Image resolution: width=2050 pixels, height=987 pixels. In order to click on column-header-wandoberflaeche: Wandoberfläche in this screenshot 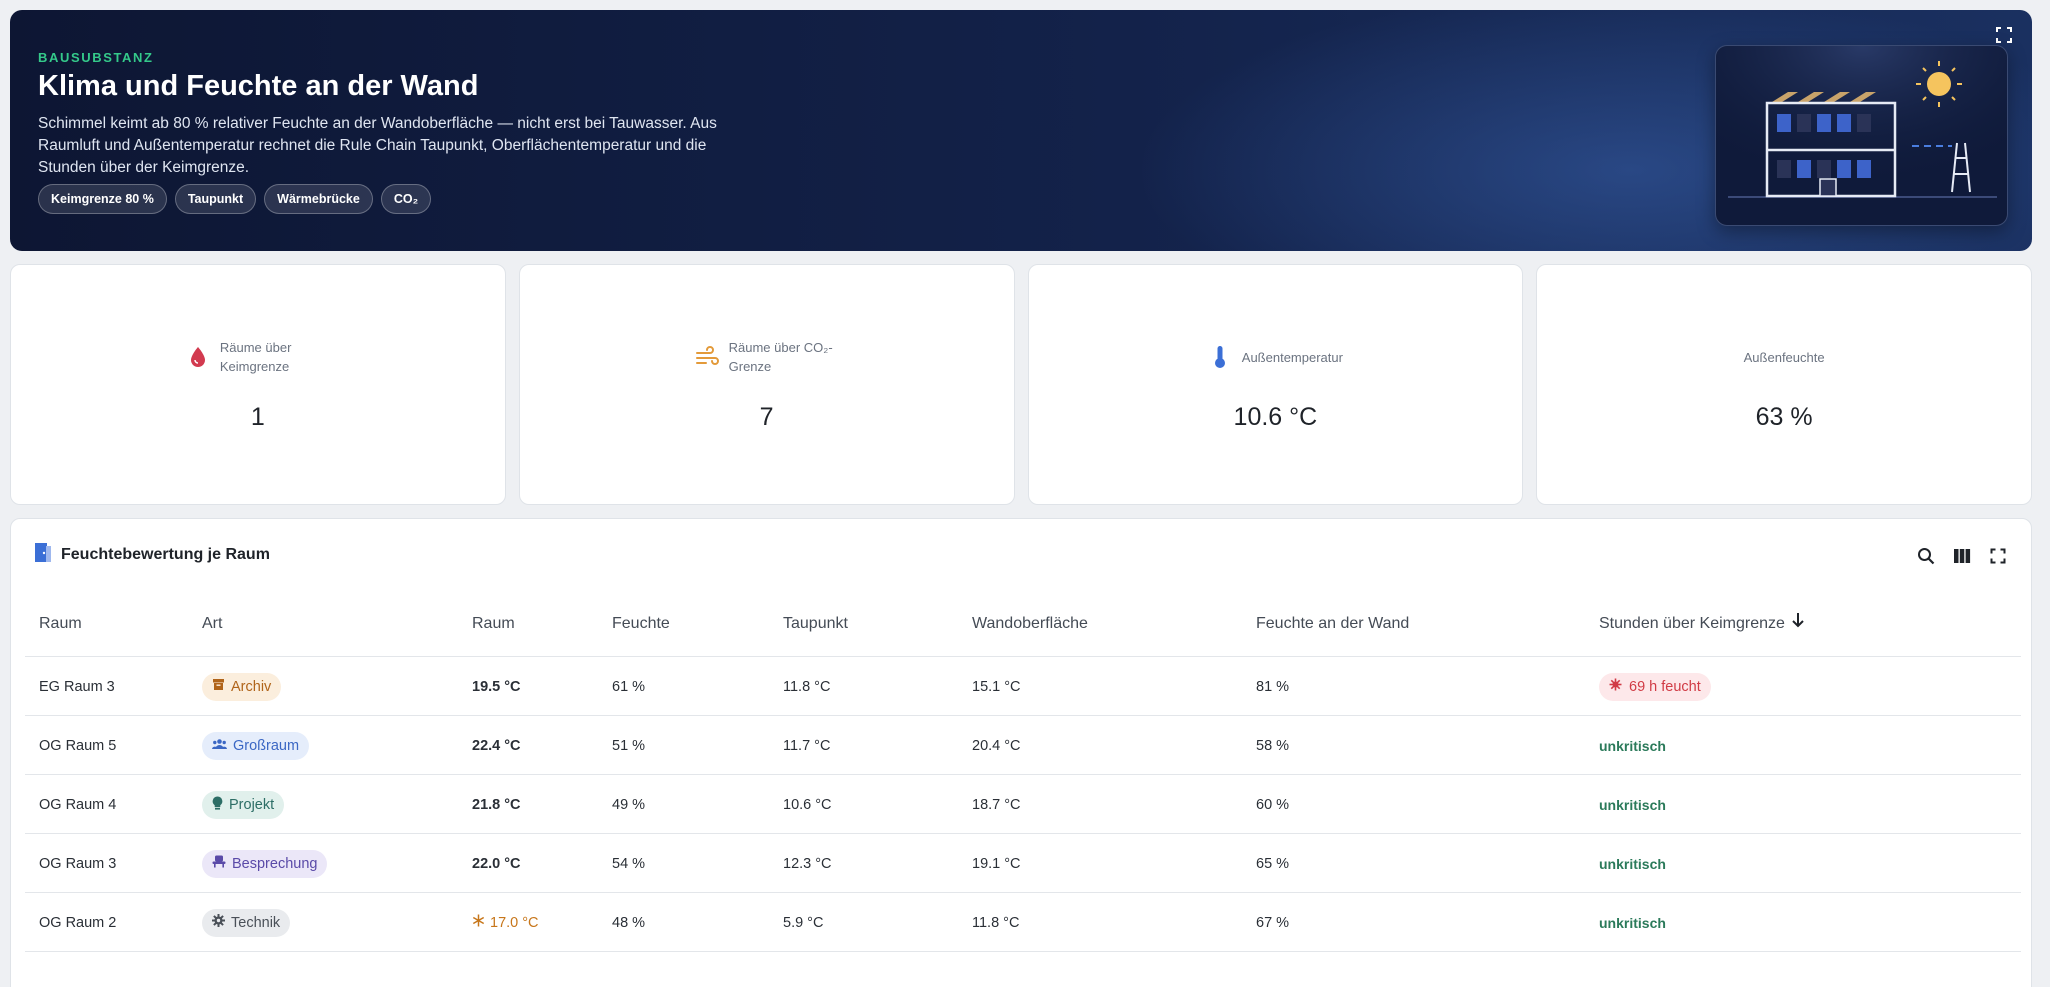, I will do `click(1030, 624)`.